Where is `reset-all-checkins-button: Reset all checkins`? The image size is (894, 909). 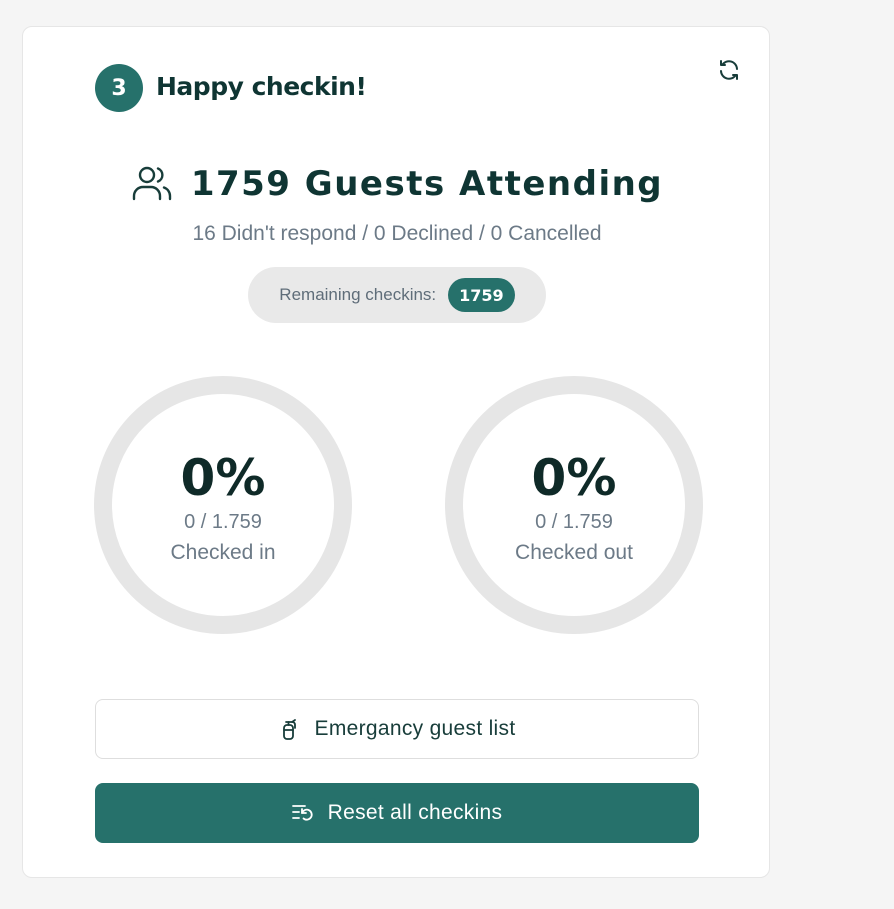 reset-all-checkins-button: Reset all checkins is located at coordinates (397, 813).